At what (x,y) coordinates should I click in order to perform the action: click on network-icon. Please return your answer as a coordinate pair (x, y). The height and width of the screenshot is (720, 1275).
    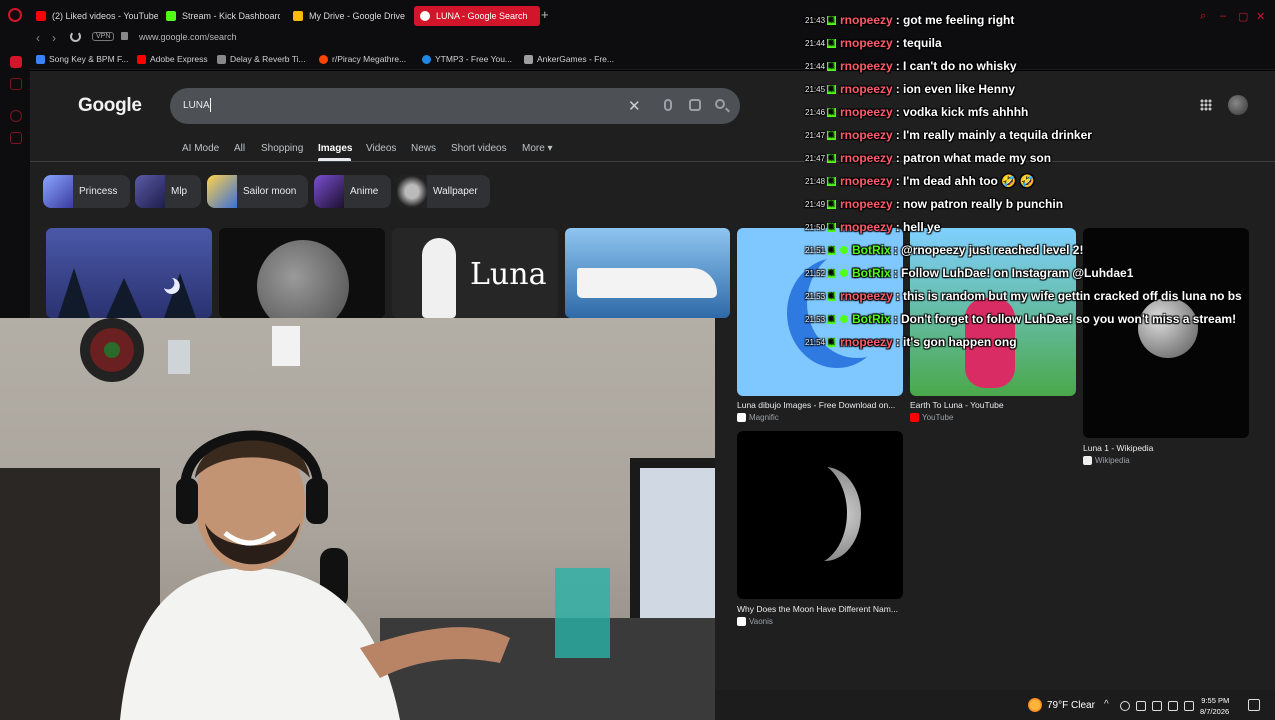
    Looking at the image, I should click on (1157, 706).